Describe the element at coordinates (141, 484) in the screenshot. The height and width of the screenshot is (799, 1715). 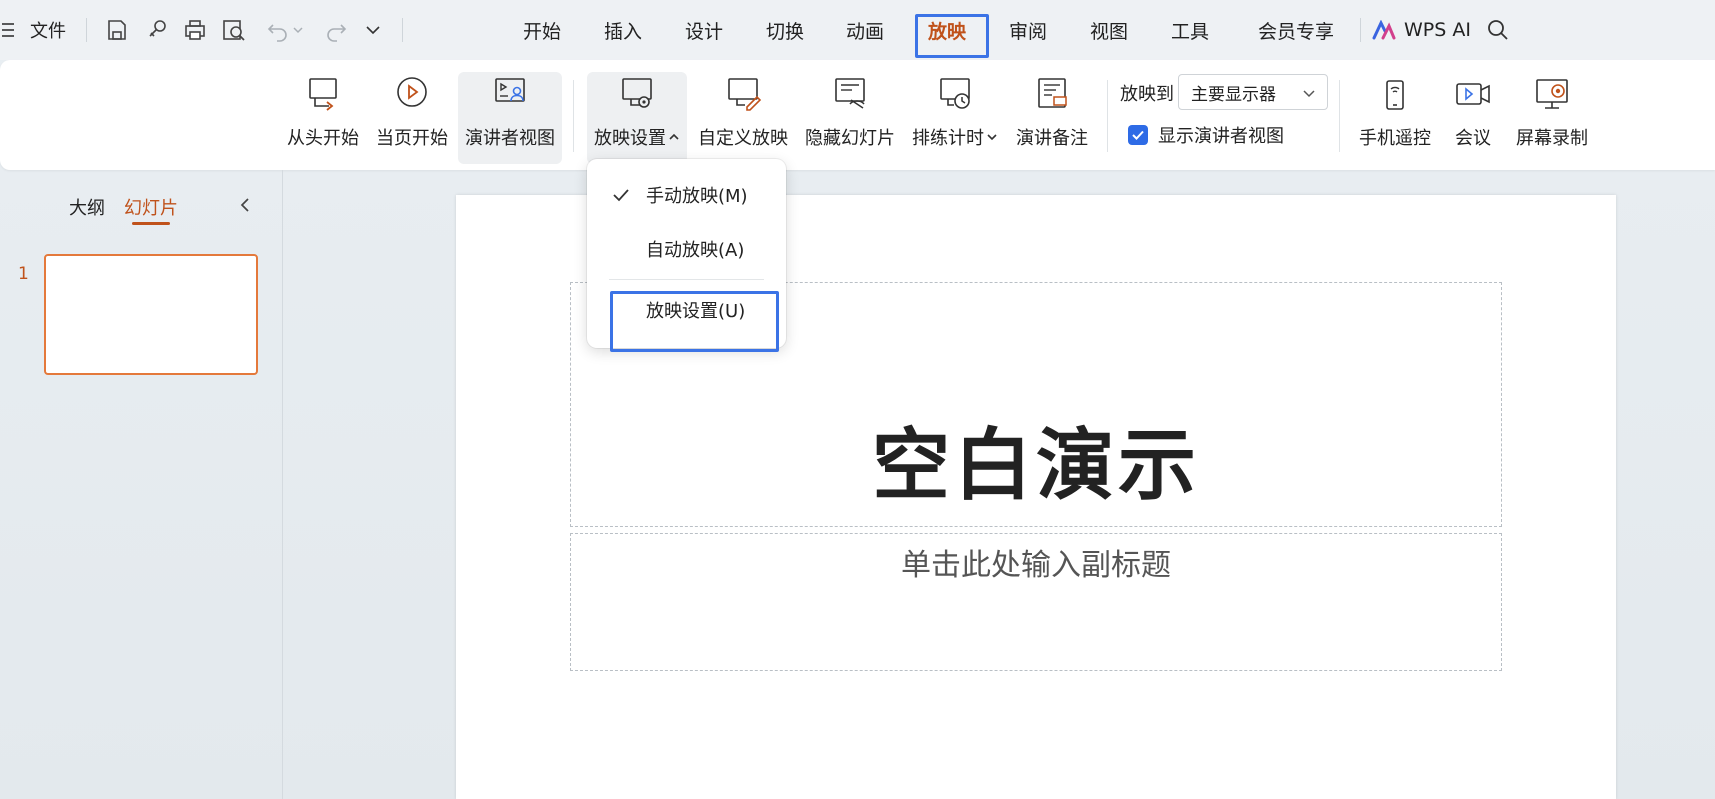
I see `slide-navigation-panel: 大纲 幻灯片 1` at that location.